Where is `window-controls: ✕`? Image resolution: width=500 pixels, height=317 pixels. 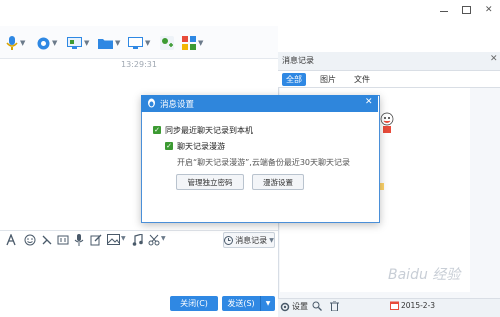 window-controls: ✕ is located at coordinates (466, 10).